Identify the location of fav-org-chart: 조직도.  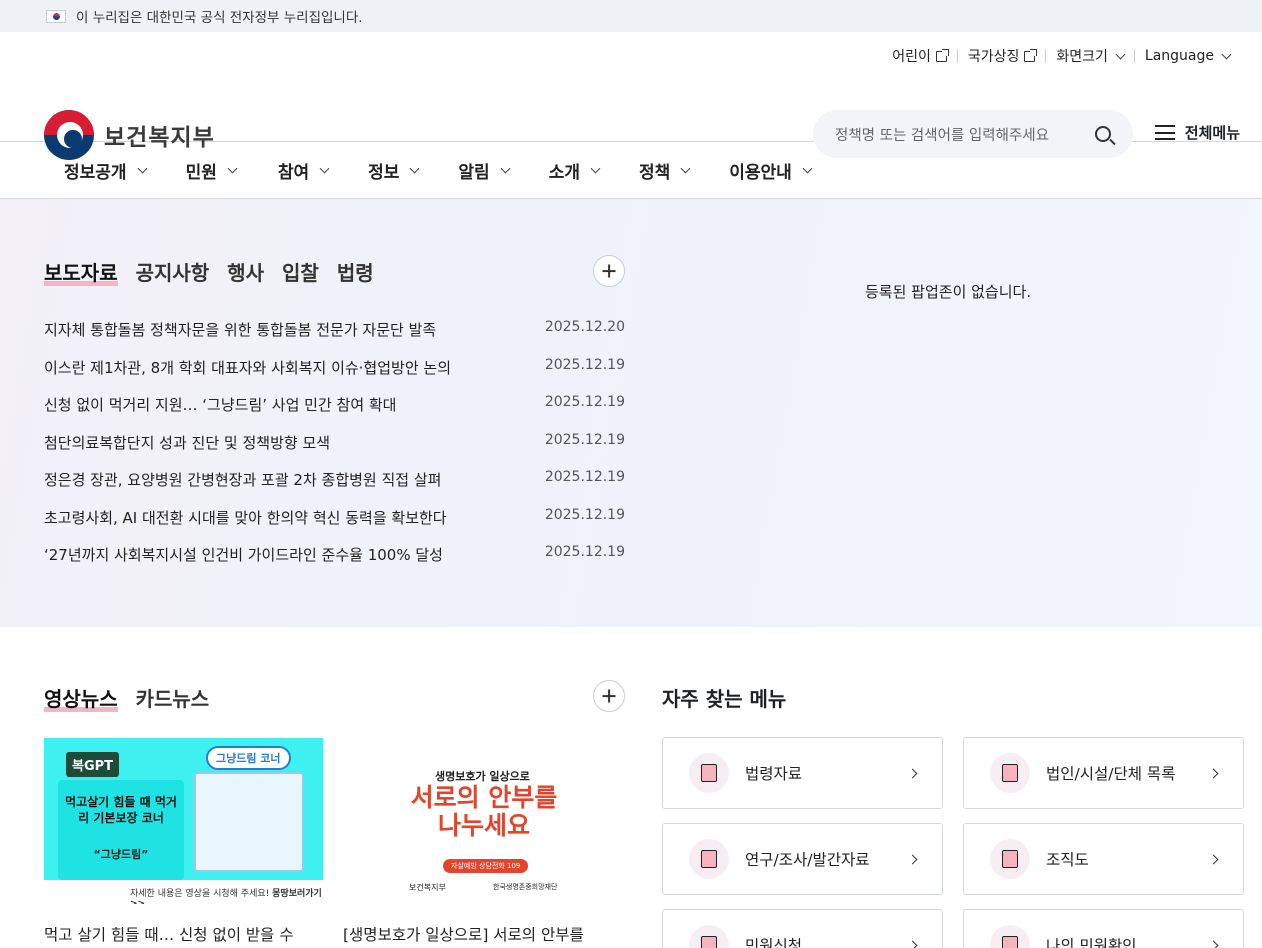
(1103, 859).